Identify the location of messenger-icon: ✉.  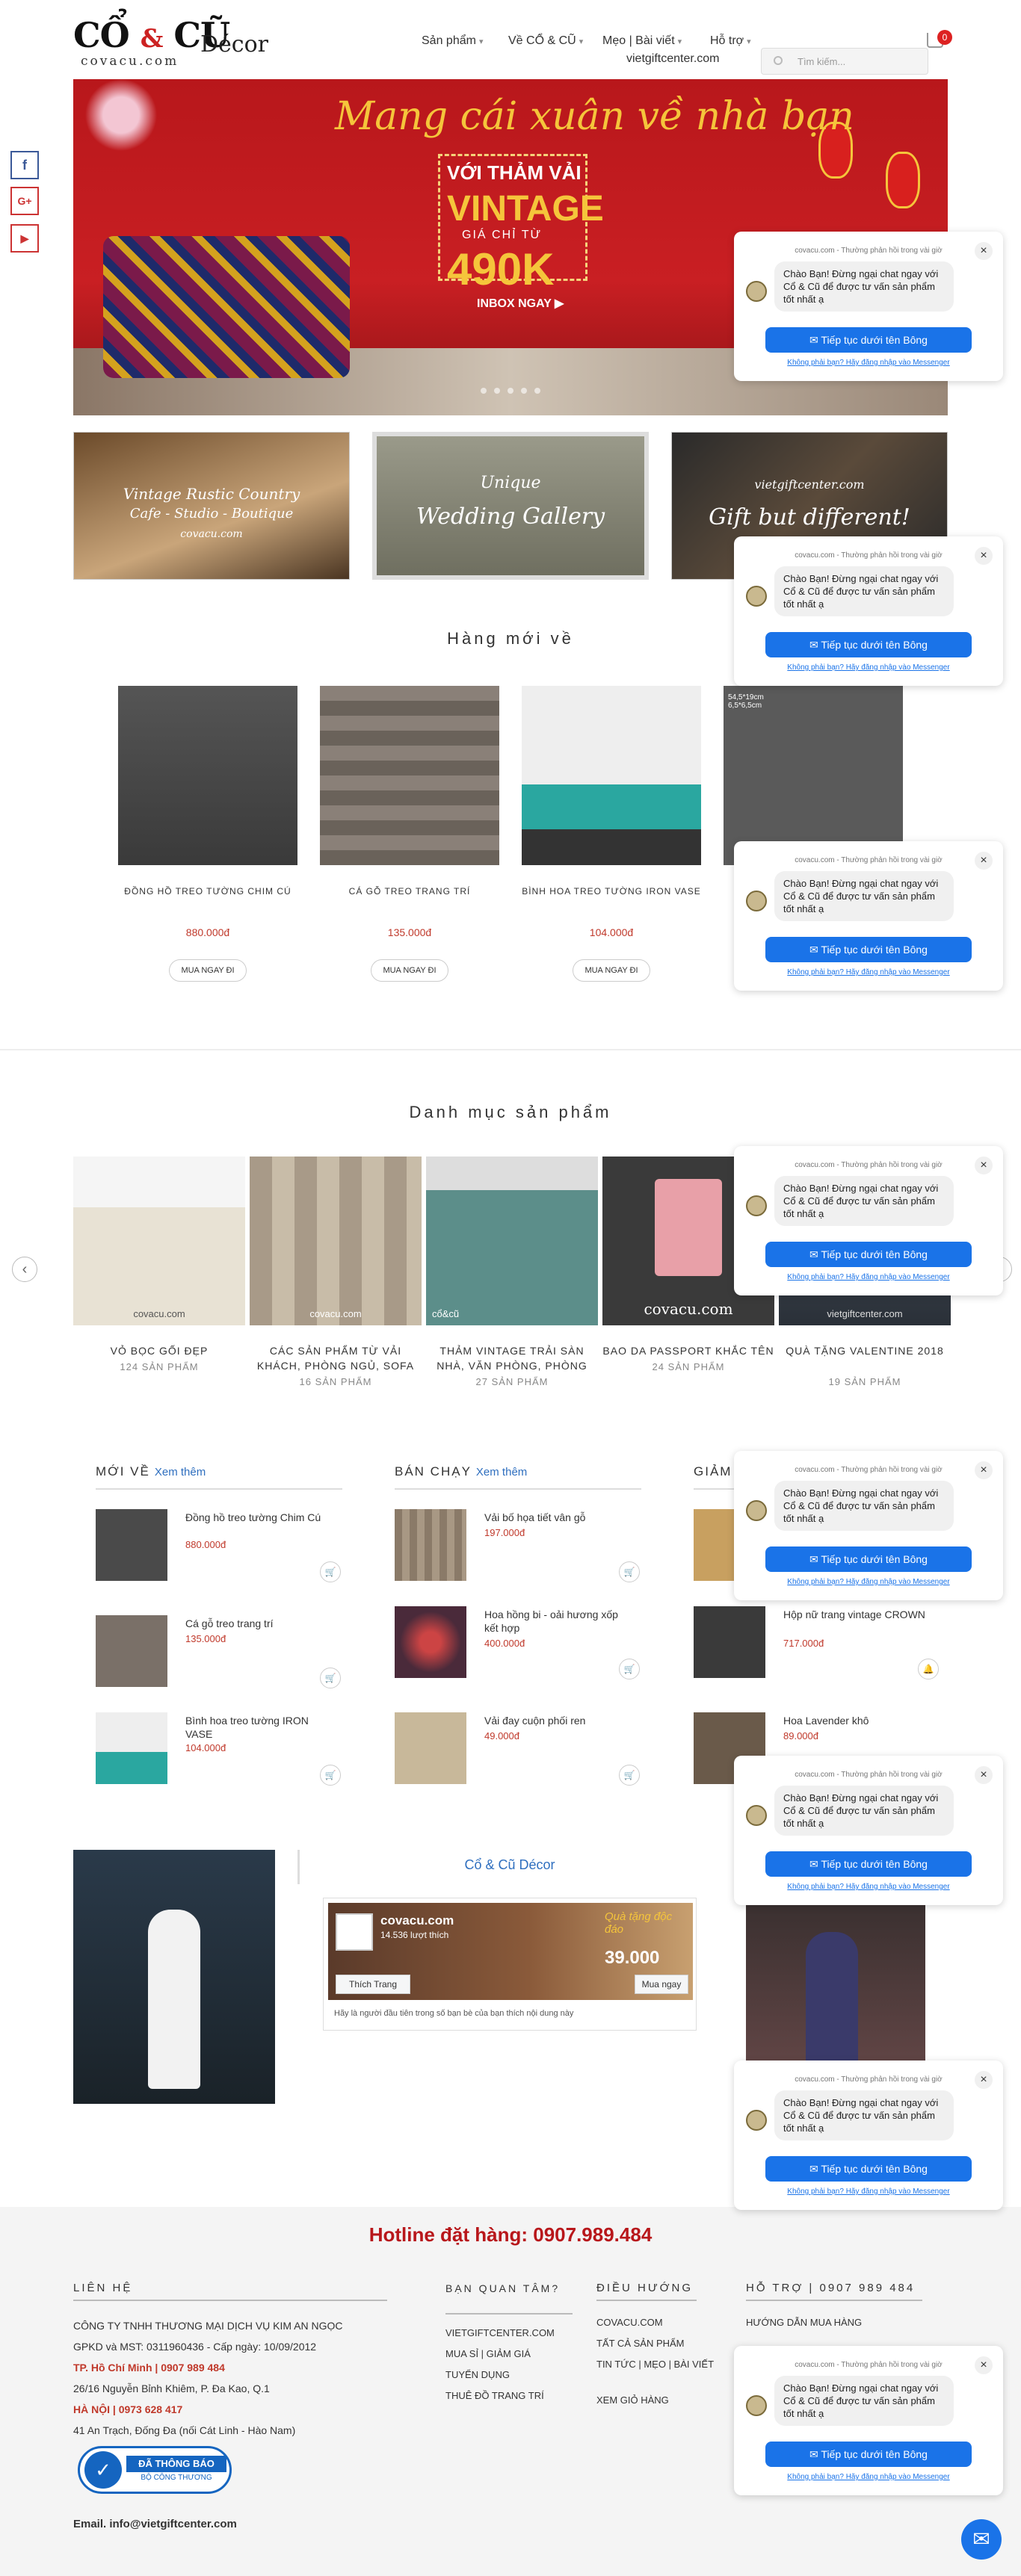
(981, 2539).